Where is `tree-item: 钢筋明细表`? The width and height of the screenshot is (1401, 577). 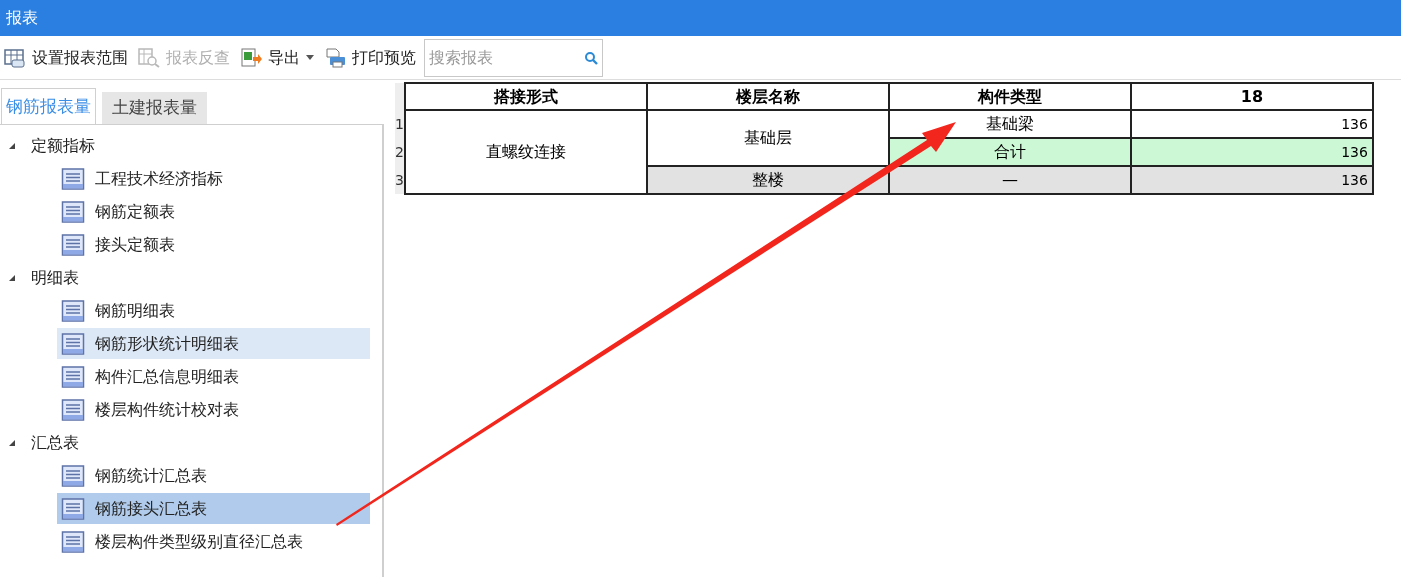
tree-item: 钢筋明细表 is located at coordinates (213, 310).